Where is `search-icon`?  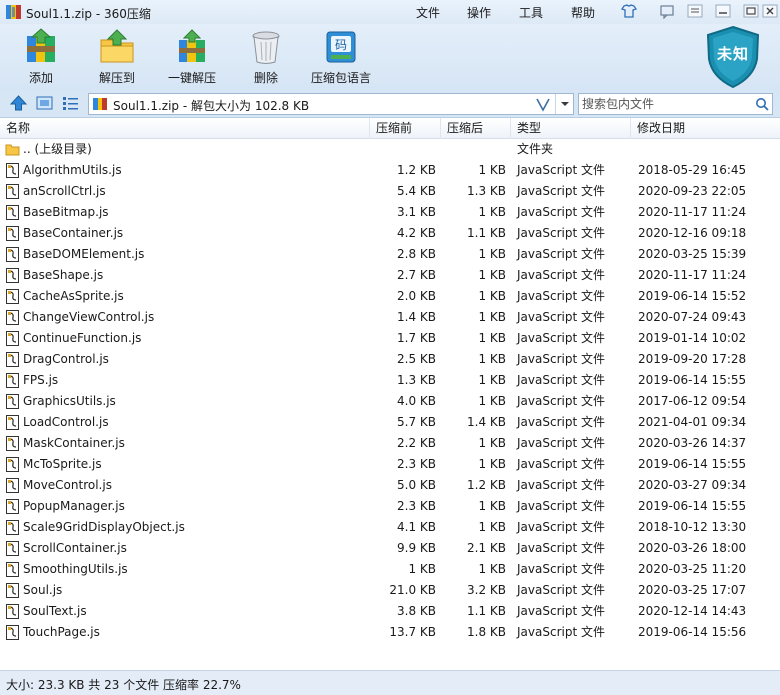
search-icon is located at coordinates (762, 104).